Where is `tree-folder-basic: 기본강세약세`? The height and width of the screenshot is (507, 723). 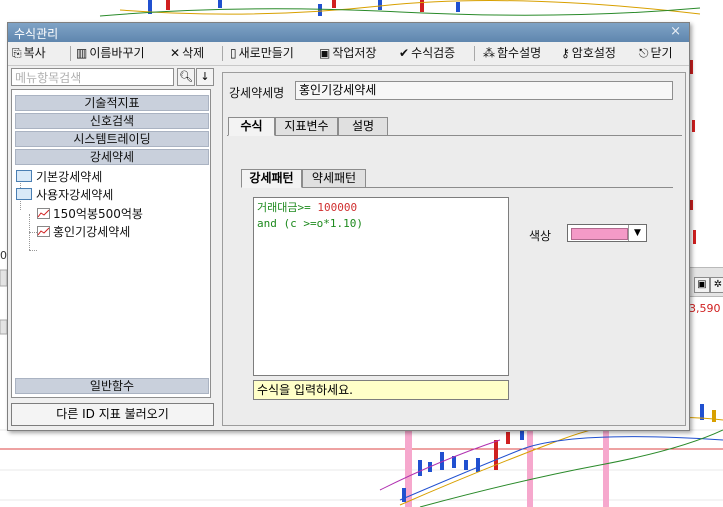 tree-folder-basic: 기본강세약세 is located at coordinates (59, 177).